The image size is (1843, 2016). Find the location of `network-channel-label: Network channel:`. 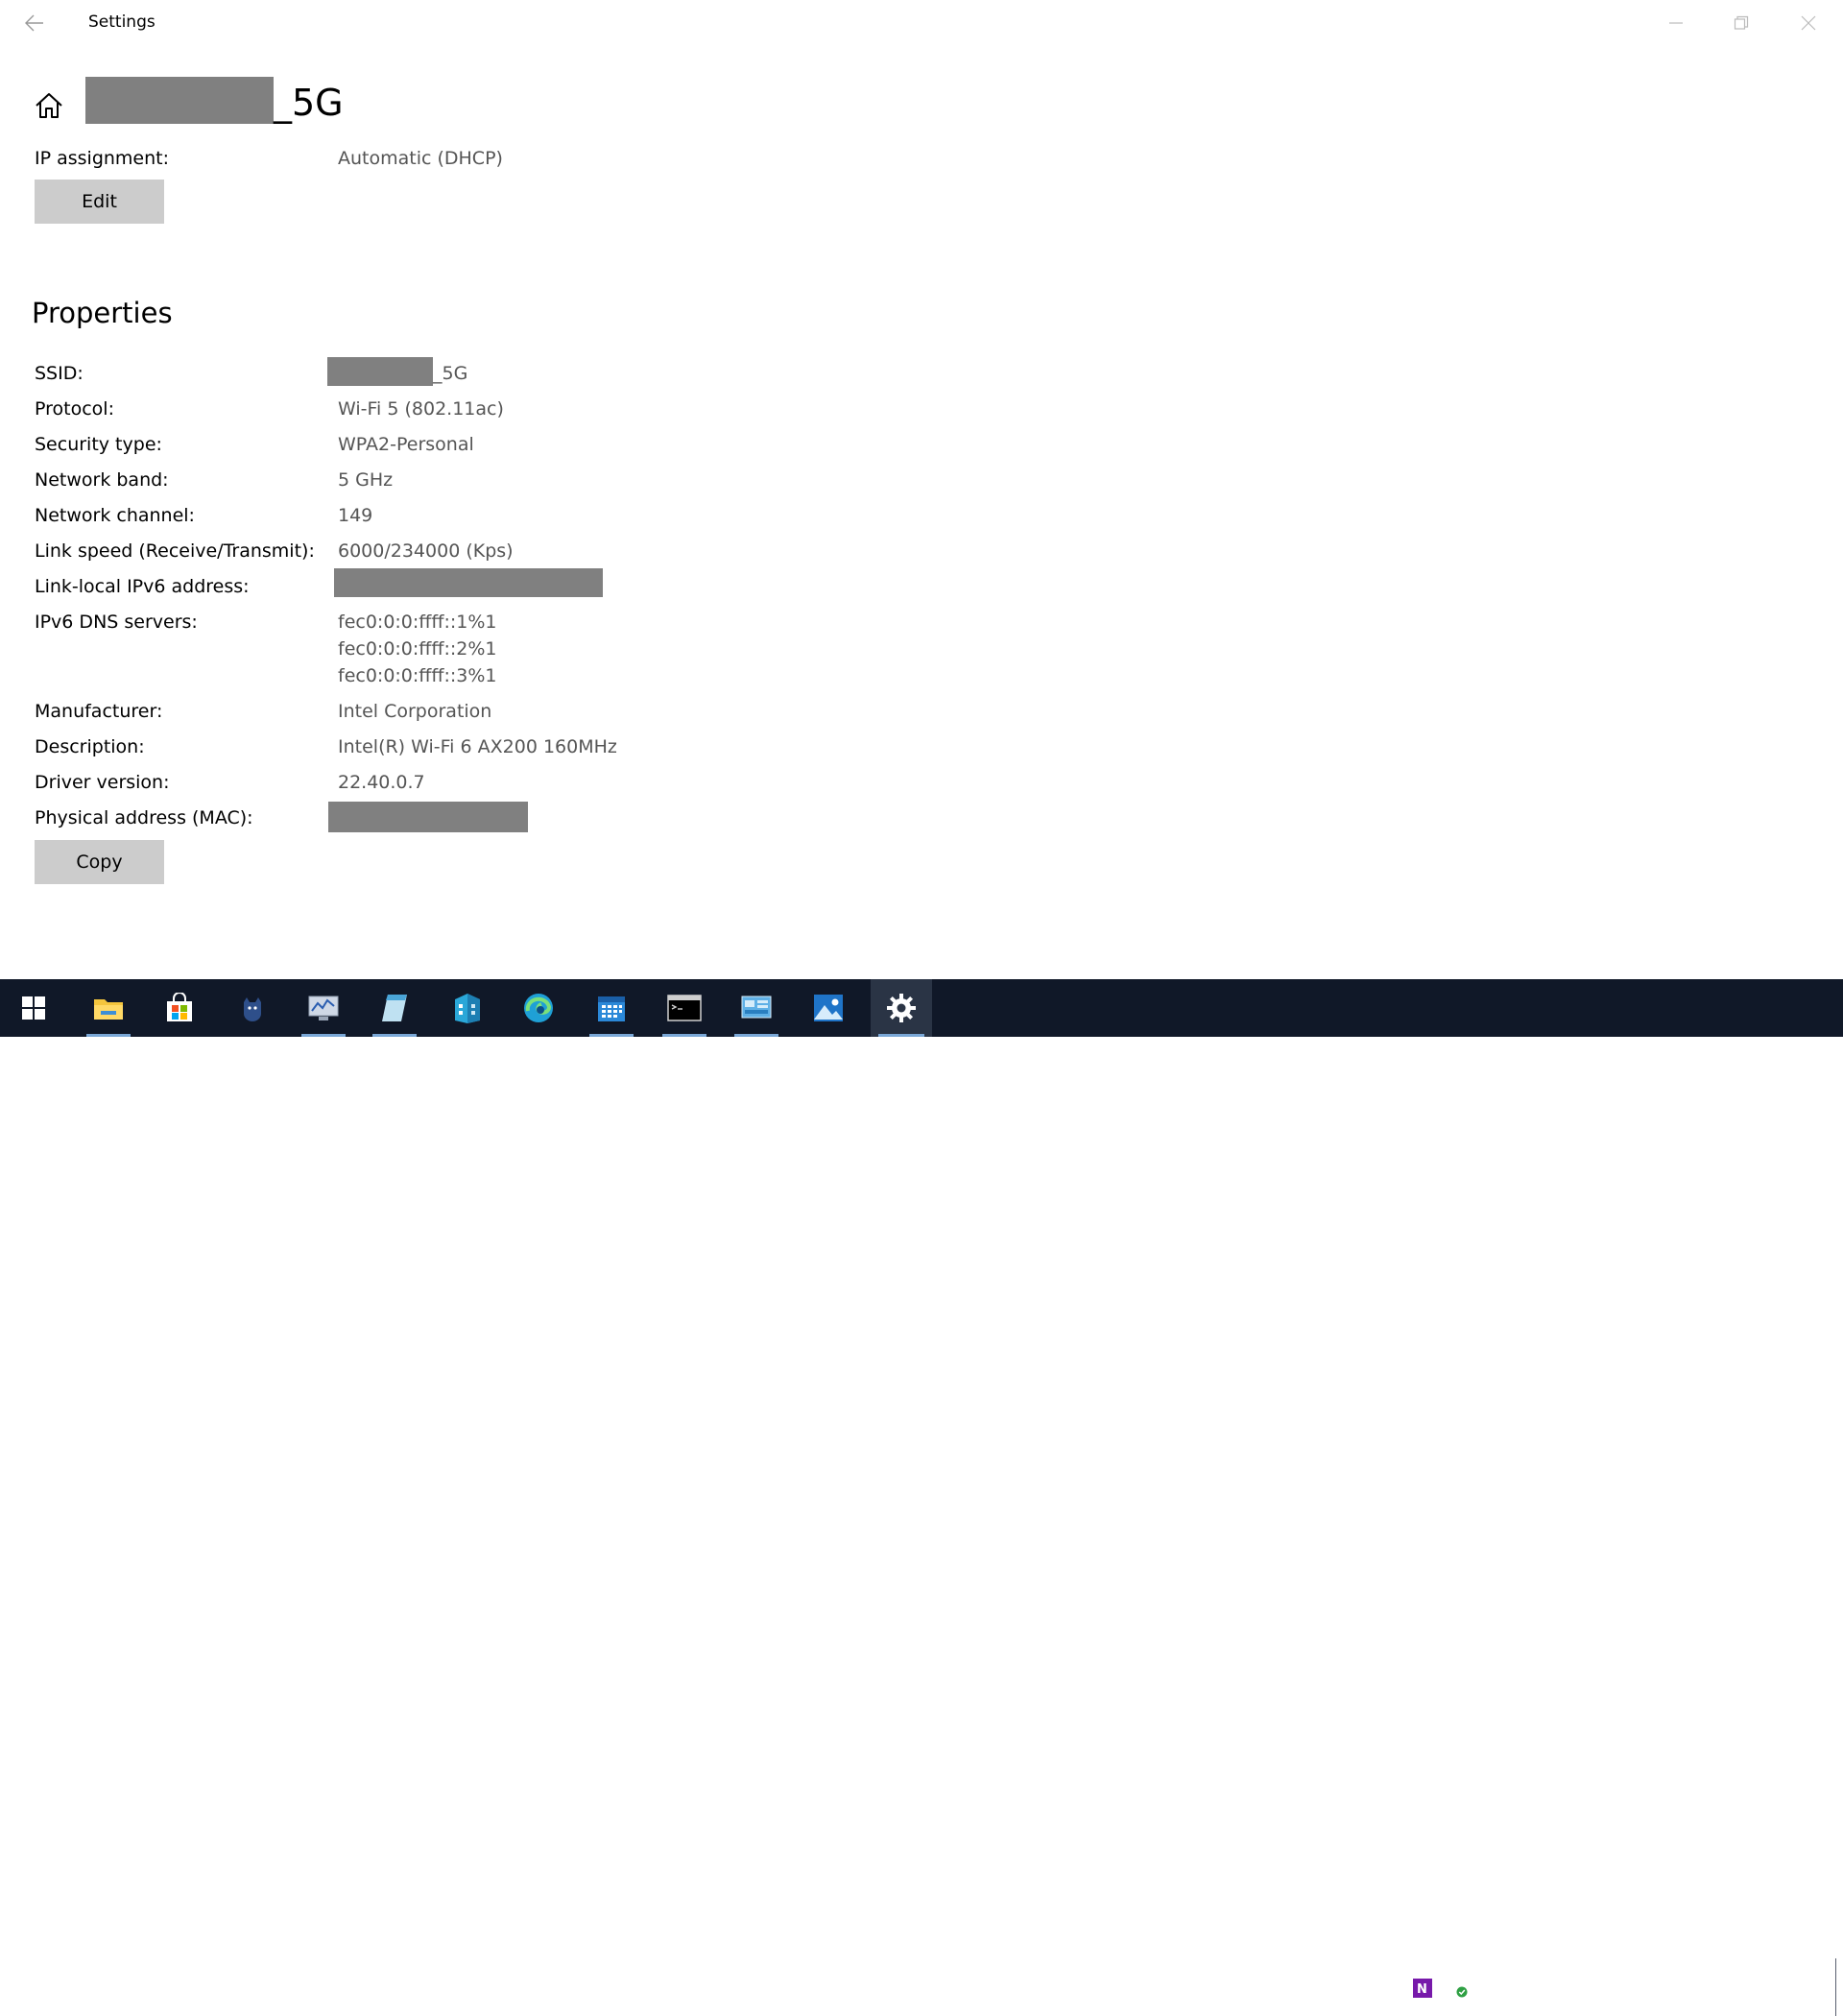

network-channel-label: Network channel: is located at coordinates (115, 515).